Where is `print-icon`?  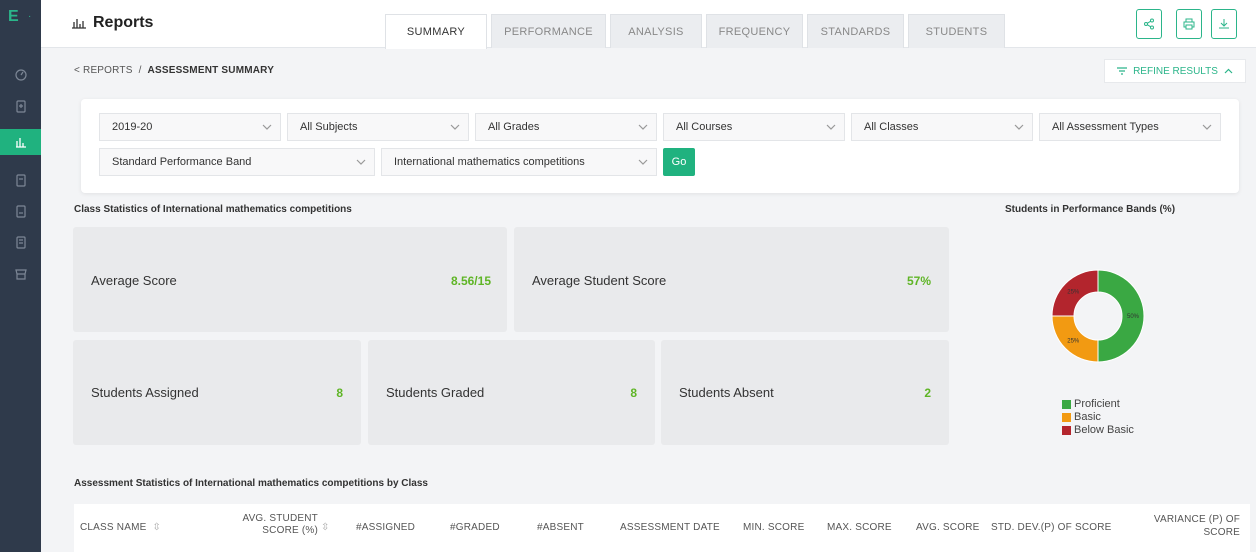 print-icon is located at coordinates (1189, 24).